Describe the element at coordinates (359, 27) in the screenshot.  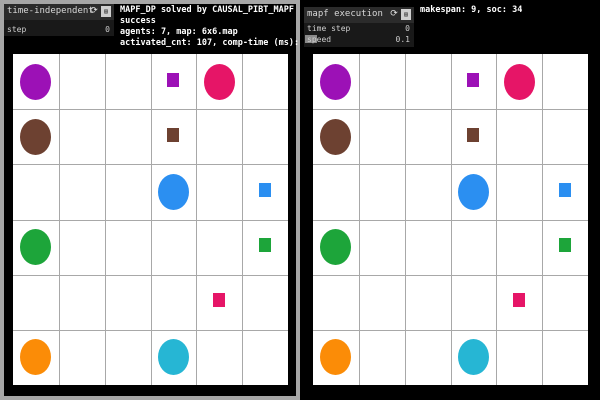
I see `mapf-execution-widget: mapf execution ⟳ ▤ time step 0 speed 0.1` at that location.